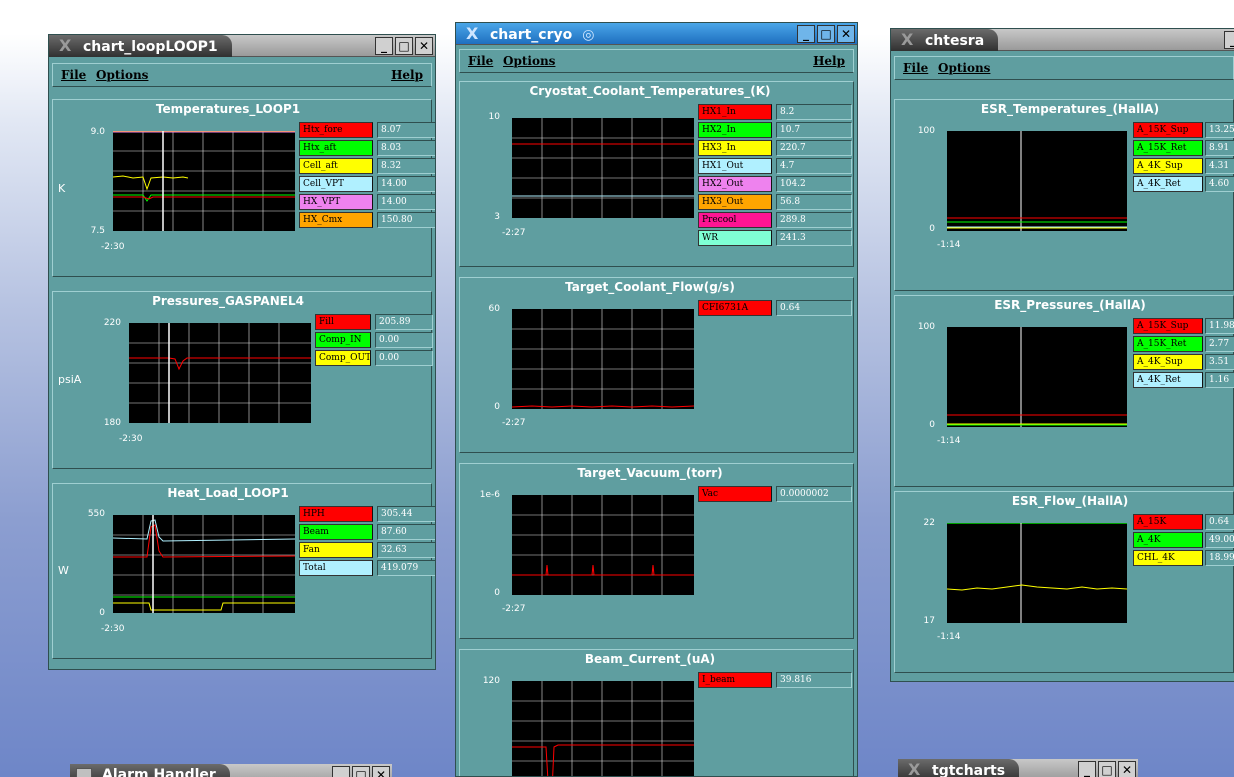 The width and height of the screenshot is (1234, 777). Describe the element at coordinates (1168, 558) in the screenshot. I see `legend-name: CHL_4K` at that location.